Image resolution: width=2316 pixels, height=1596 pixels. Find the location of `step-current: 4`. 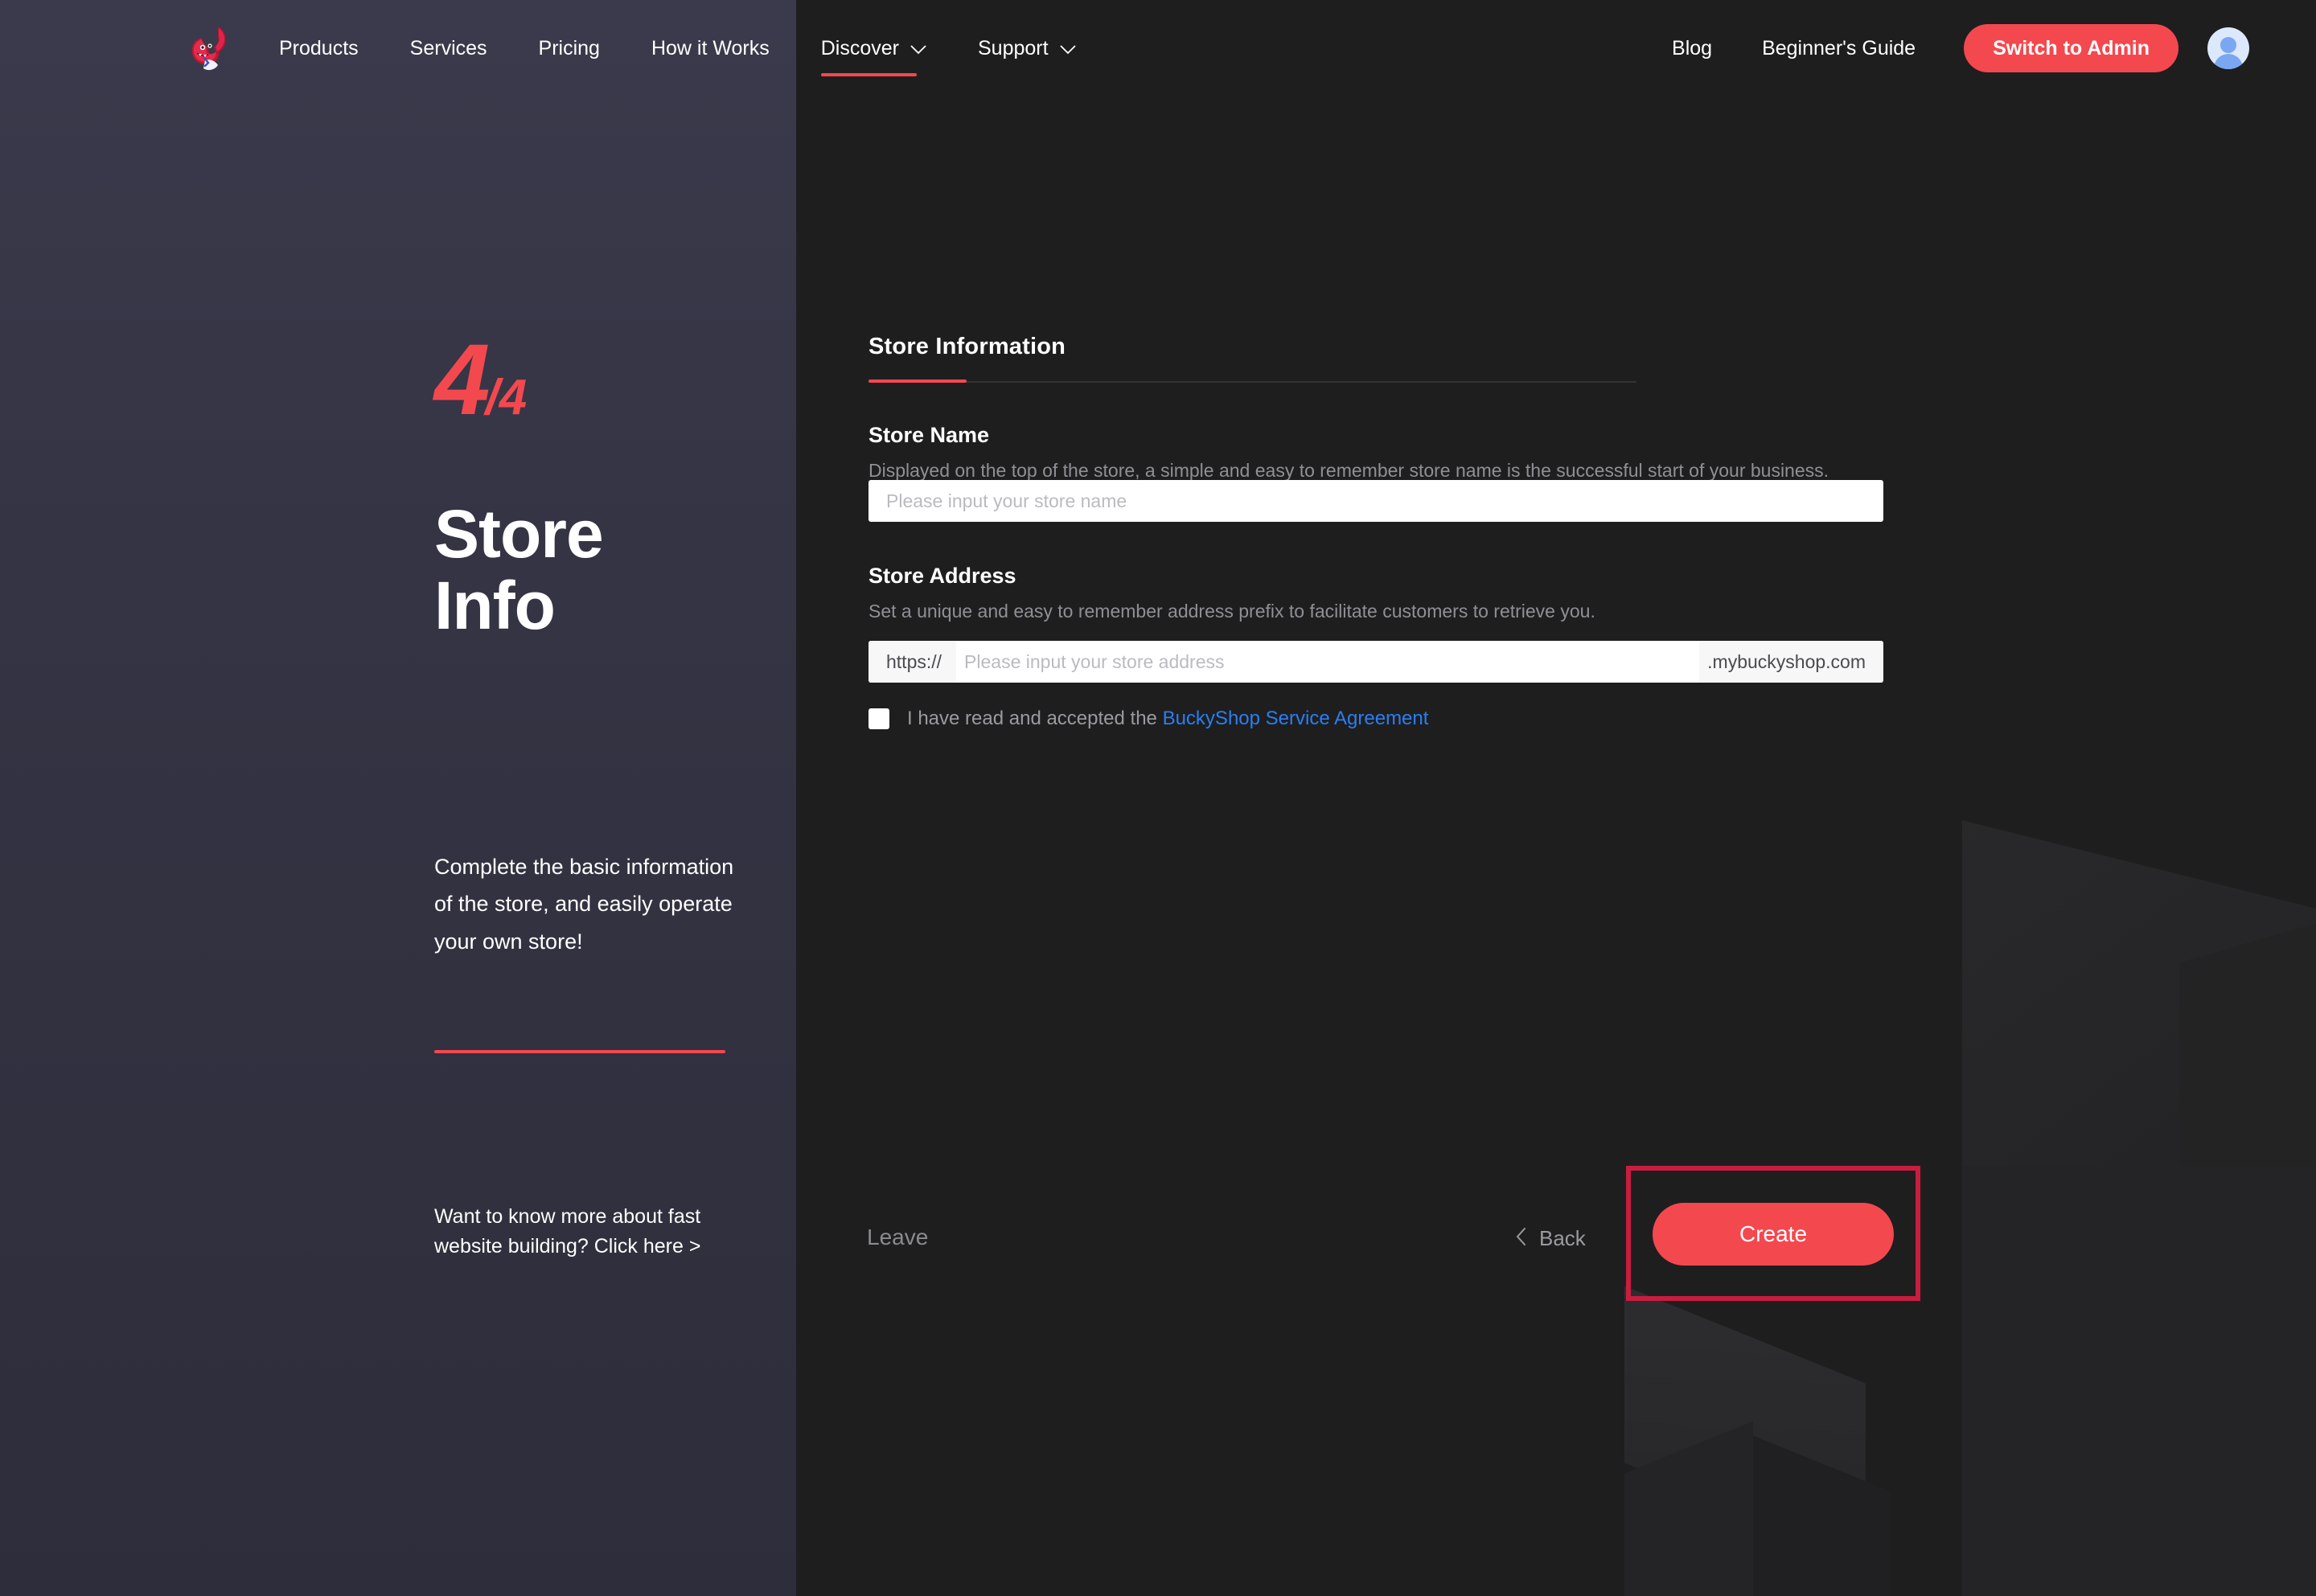

step-current: 4 is located at coordinates (463, 380).